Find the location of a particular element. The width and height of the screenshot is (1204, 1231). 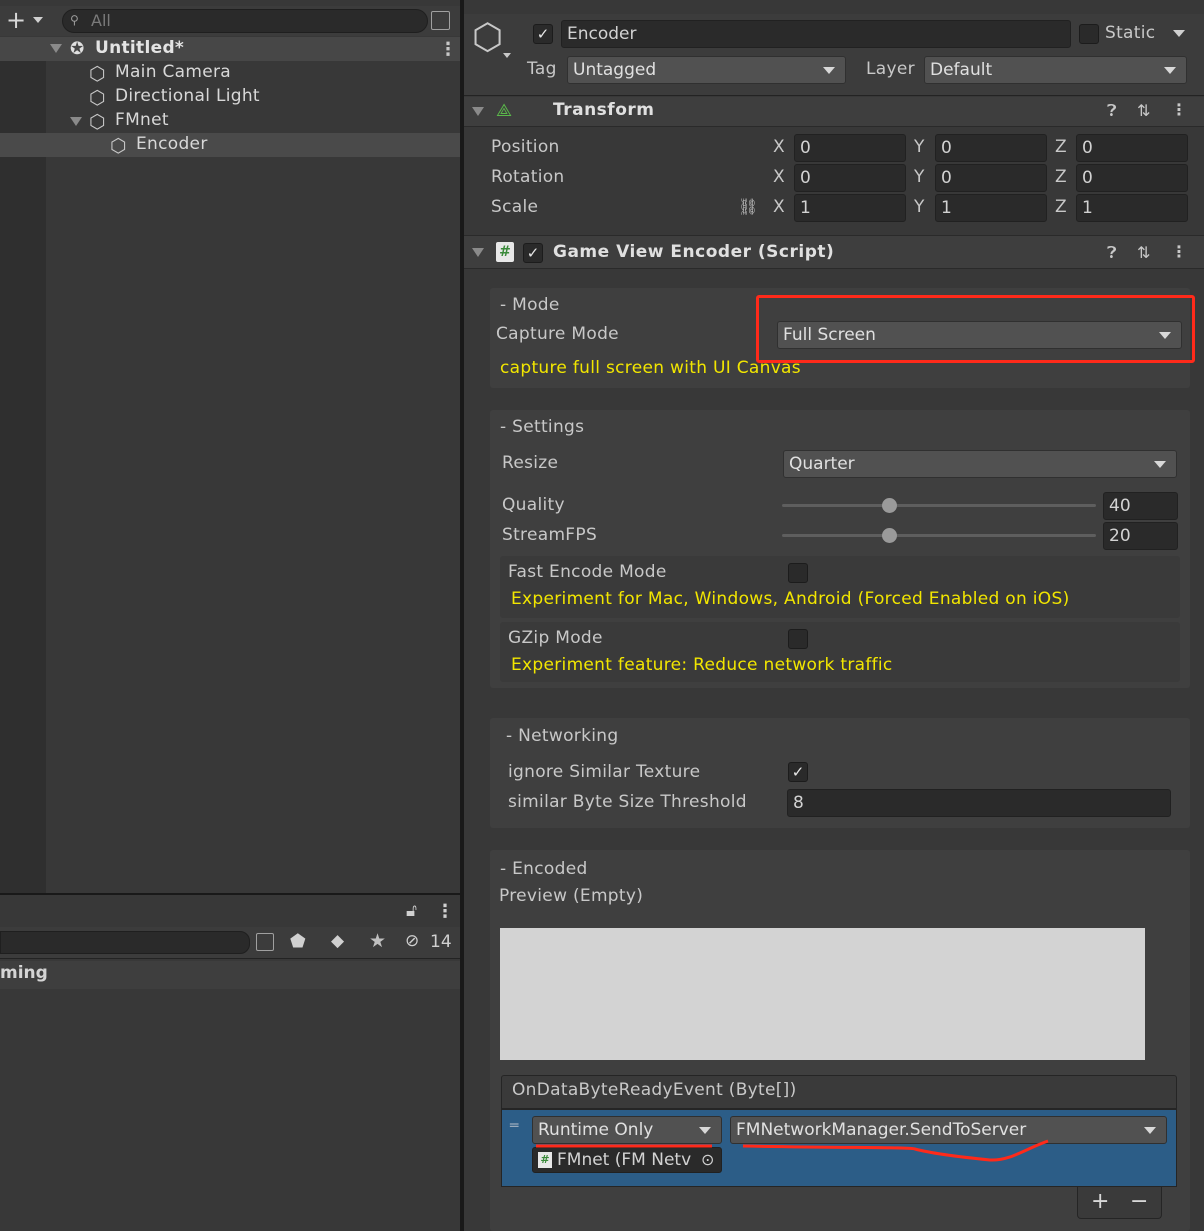

hierarchy-item-main-camera: Main Camera is located at coordinates (173, 72).